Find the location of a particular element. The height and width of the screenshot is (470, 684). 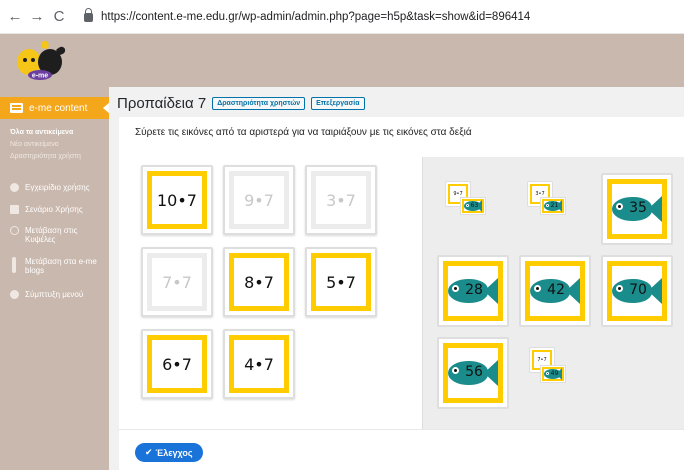

forward-icon: → is located at coordinates (37, 17).